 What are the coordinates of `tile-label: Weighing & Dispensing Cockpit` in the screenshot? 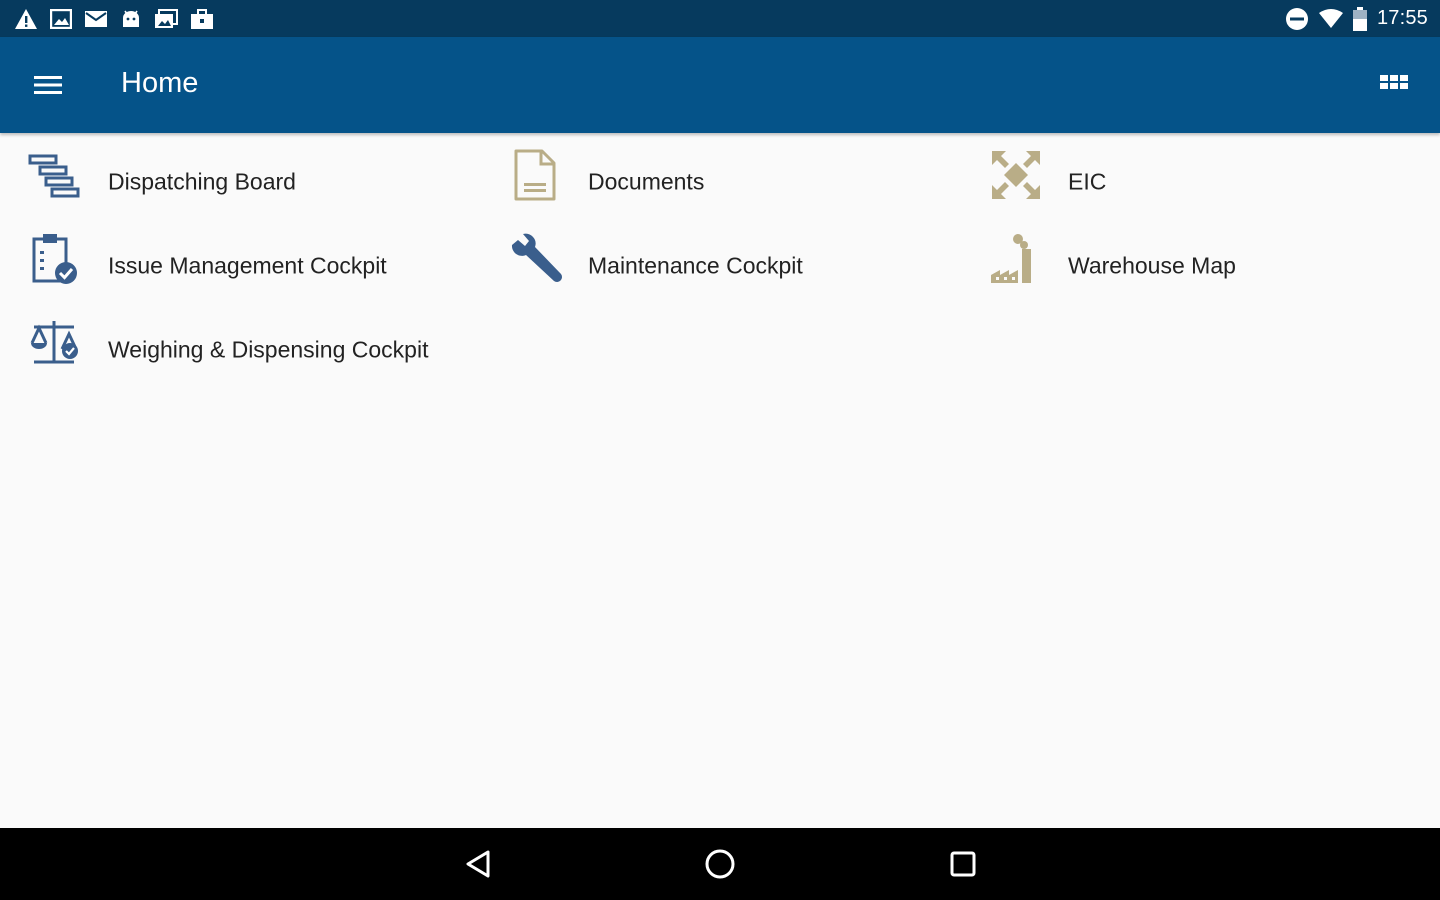 It's located at (268, 349).